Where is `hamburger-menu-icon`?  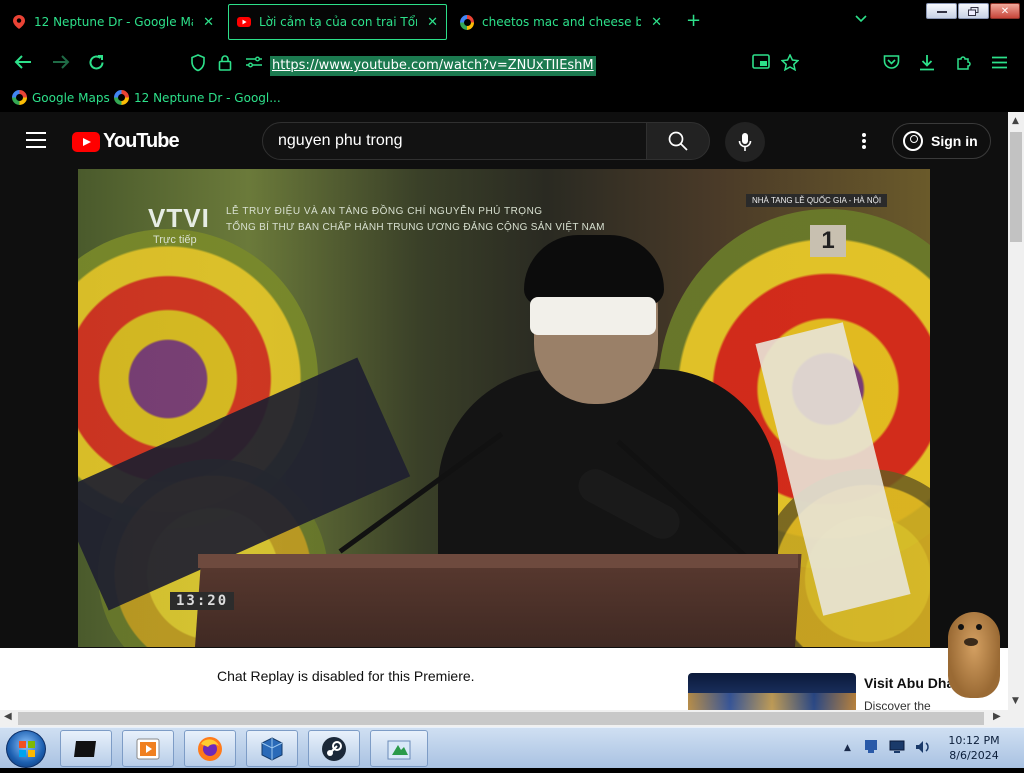
hamburger-menu-icon is located at coordinates (36, 140).